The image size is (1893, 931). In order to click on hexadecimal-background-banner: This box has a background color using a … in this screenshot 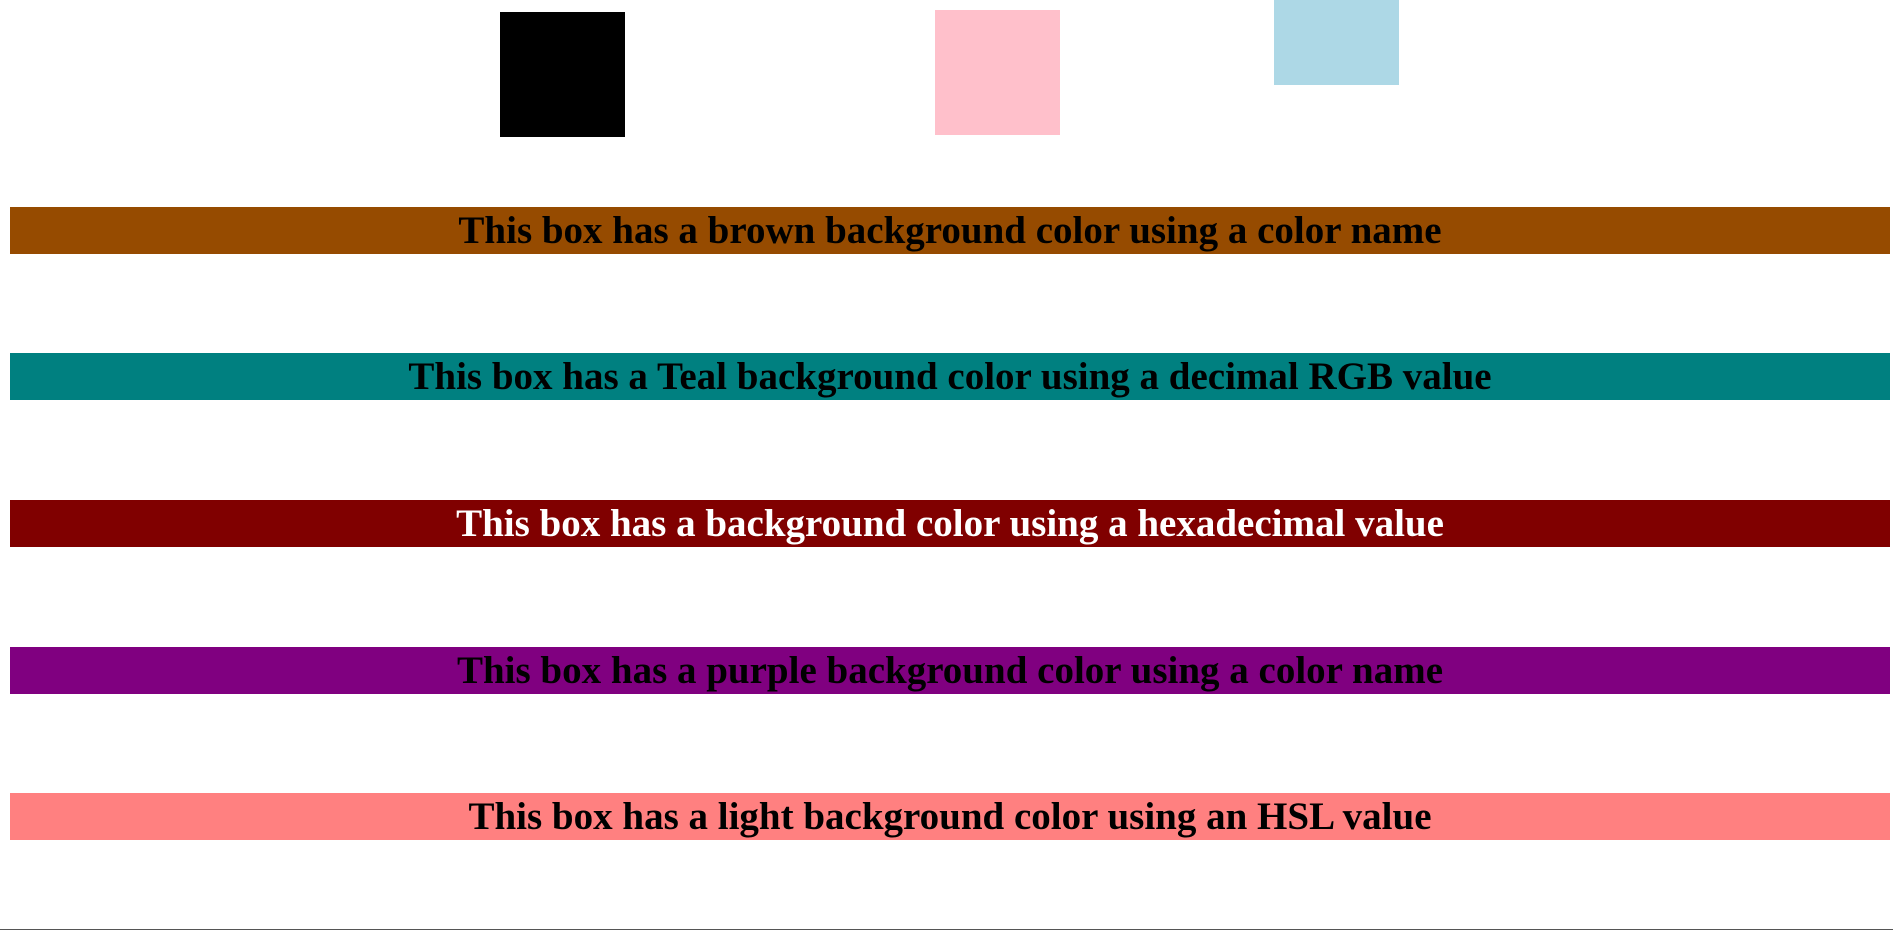, I will do `click(950, 523)`.